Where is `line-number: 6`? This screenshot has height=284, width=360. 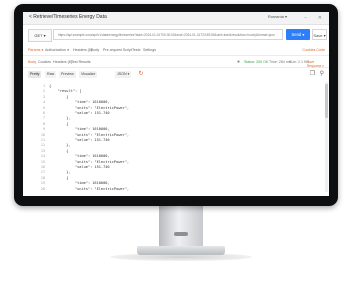
line-number: 6 is located at coordinates (43, 113).